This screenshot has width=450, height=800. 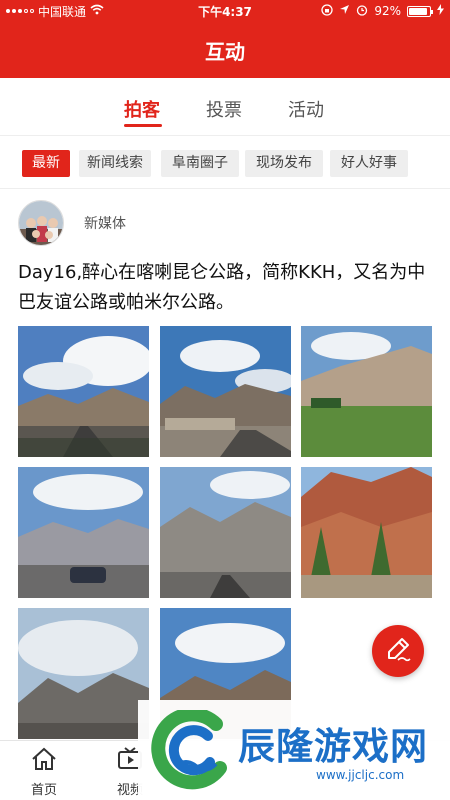 I want to click on page-title-bar: 互动, so click(x=225, y=50).